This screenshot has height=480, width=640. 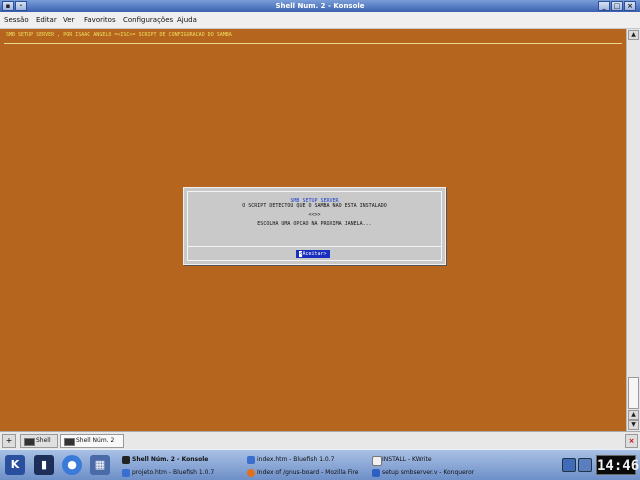 I want to click on tab-shell-num-2: Shell Núm. 2, so click(x=92, y=441).